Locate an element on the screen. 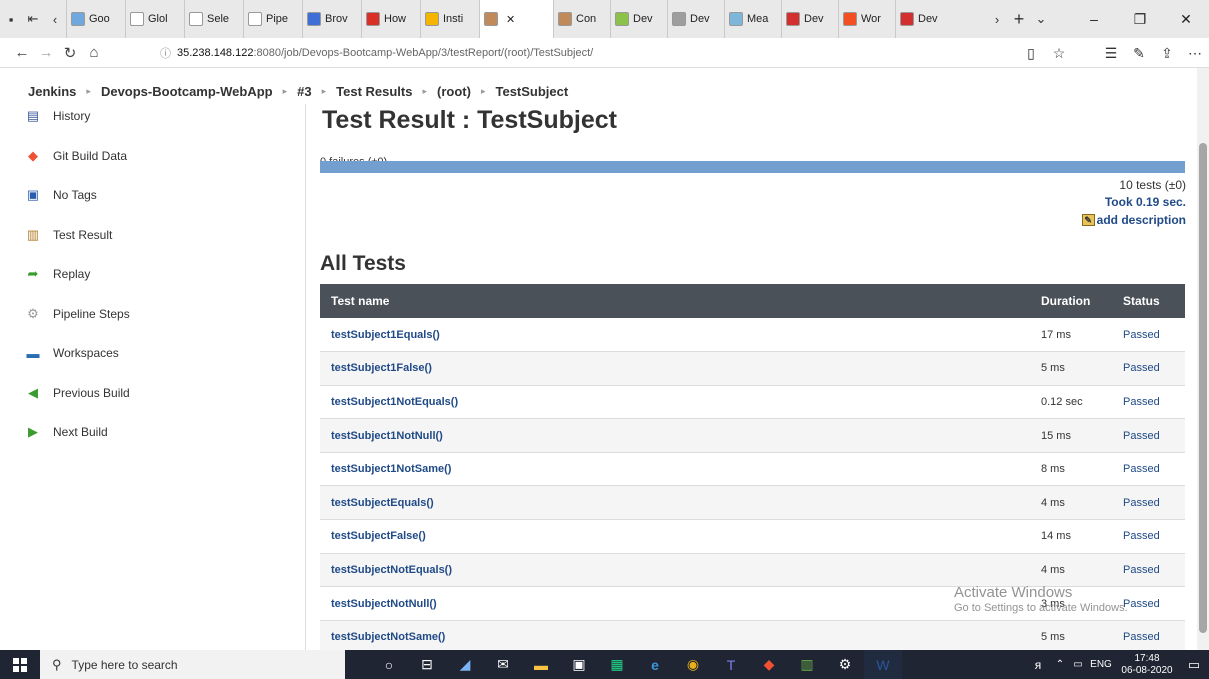 This screenshot has height=679, width=1209. tab-list-dropdown-icon: ⌄ is located at coordinates (1041, 19).